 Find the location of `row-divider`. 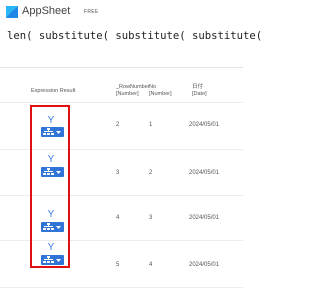

row-divider is located at coordinates (121, 287).